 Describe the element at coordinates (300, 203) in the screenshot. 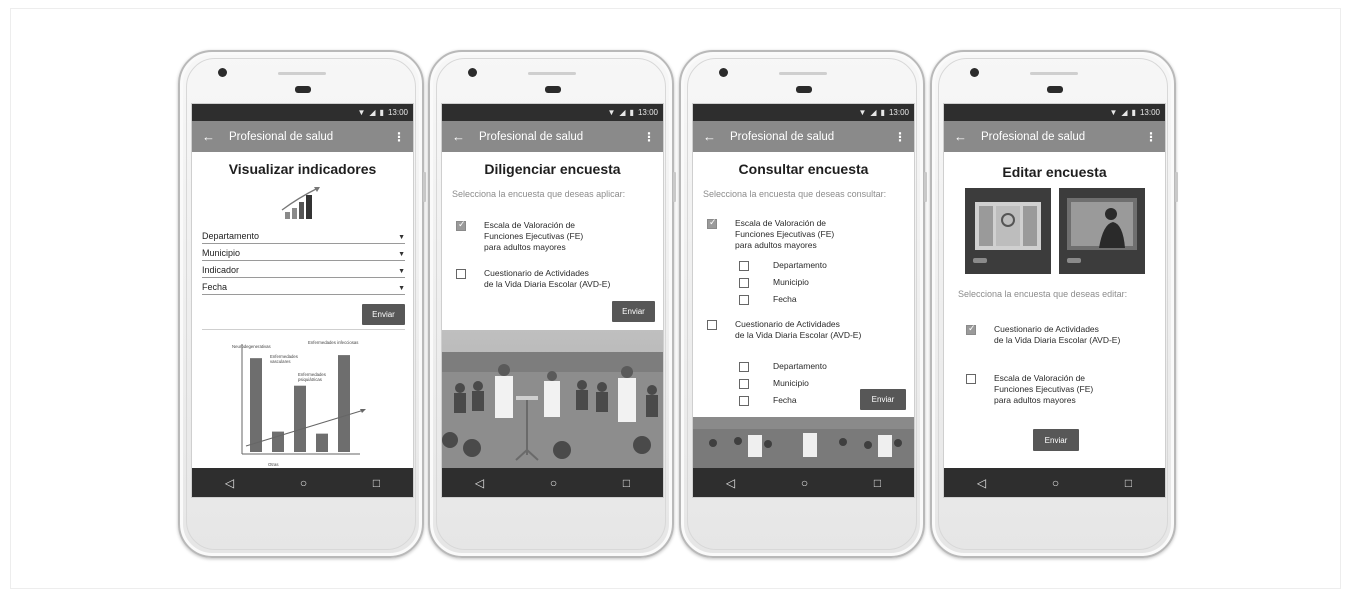

I see `trend-chart-icon` at that location.